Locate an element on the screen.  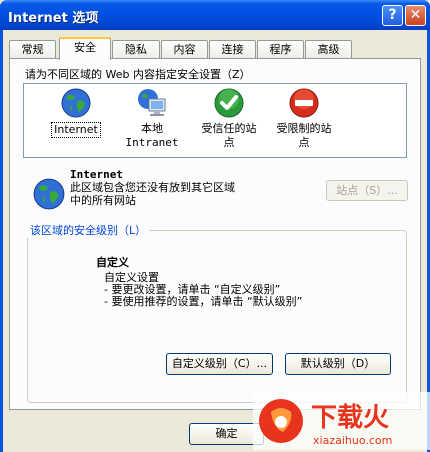
tab-privacy: 隐私 is located at coordinates (136, 49).